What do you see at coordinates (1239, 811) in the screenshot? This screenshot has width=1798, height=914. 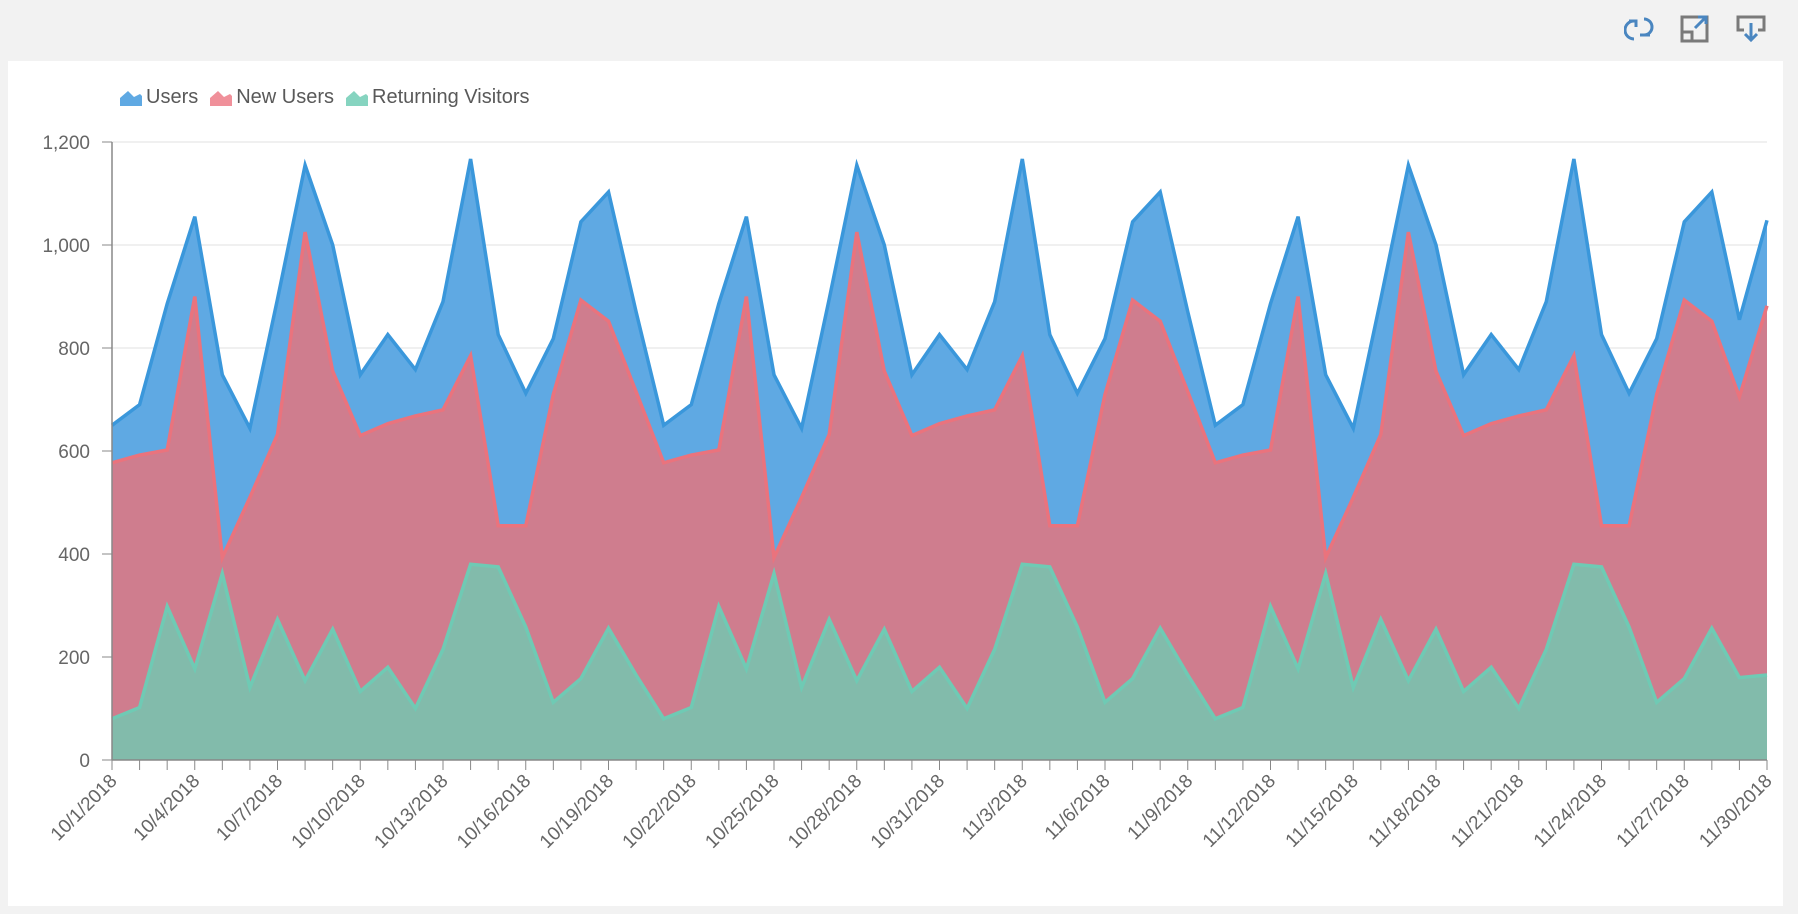 I see `x-tick-label: 11/12/2018` at bounding box center [1239, 811].